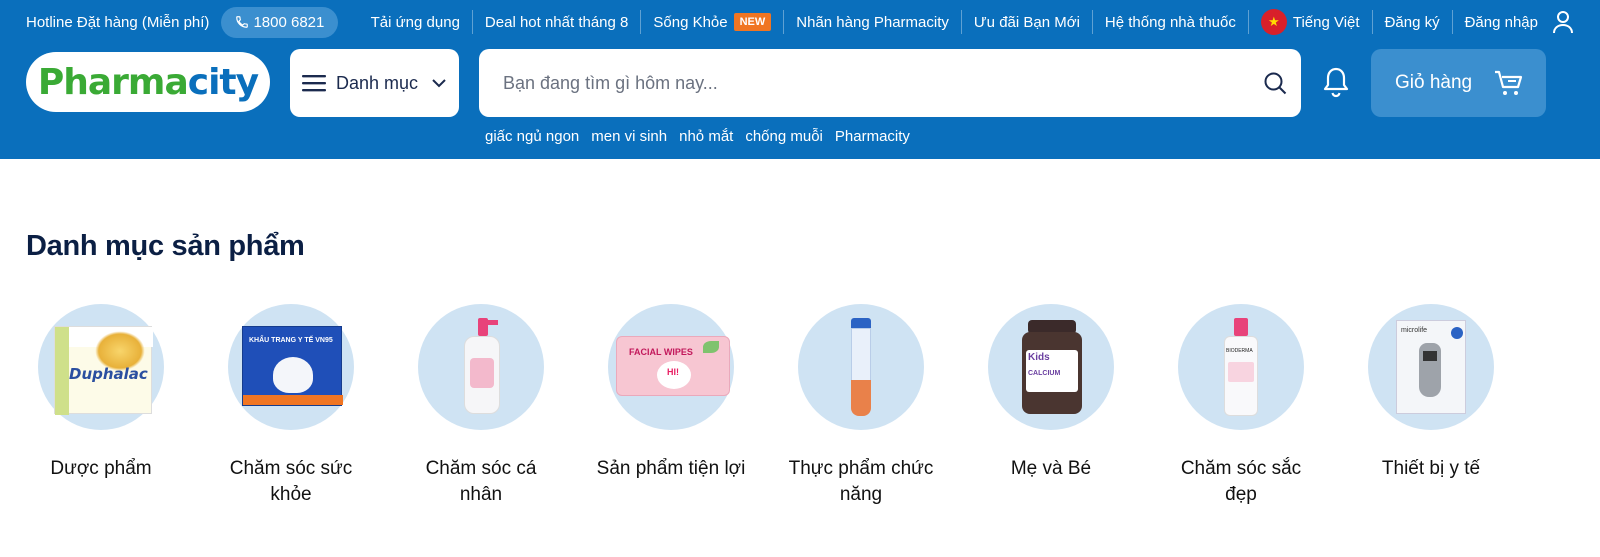  I want to click on micellar-bottle-image: BIODERMA, so click(1241, 367).